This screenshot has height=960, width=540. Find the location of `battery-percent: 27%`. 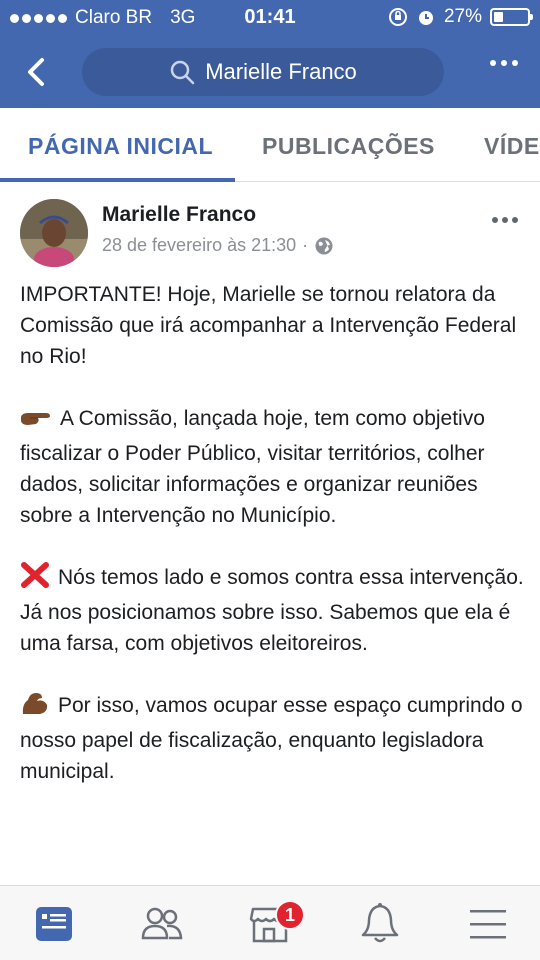

battery-percent: 27% is located at coordinates (462, 16).